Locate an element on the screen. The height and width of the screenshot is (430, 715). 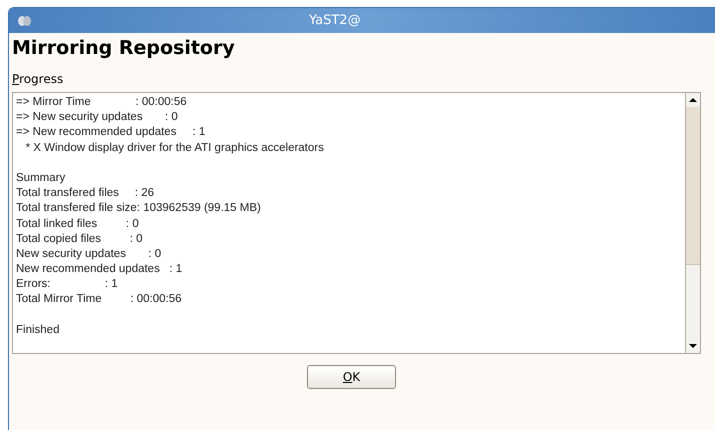
log-line: => Mirror Time : 00:00:56 is located at coordinates (101, 102).